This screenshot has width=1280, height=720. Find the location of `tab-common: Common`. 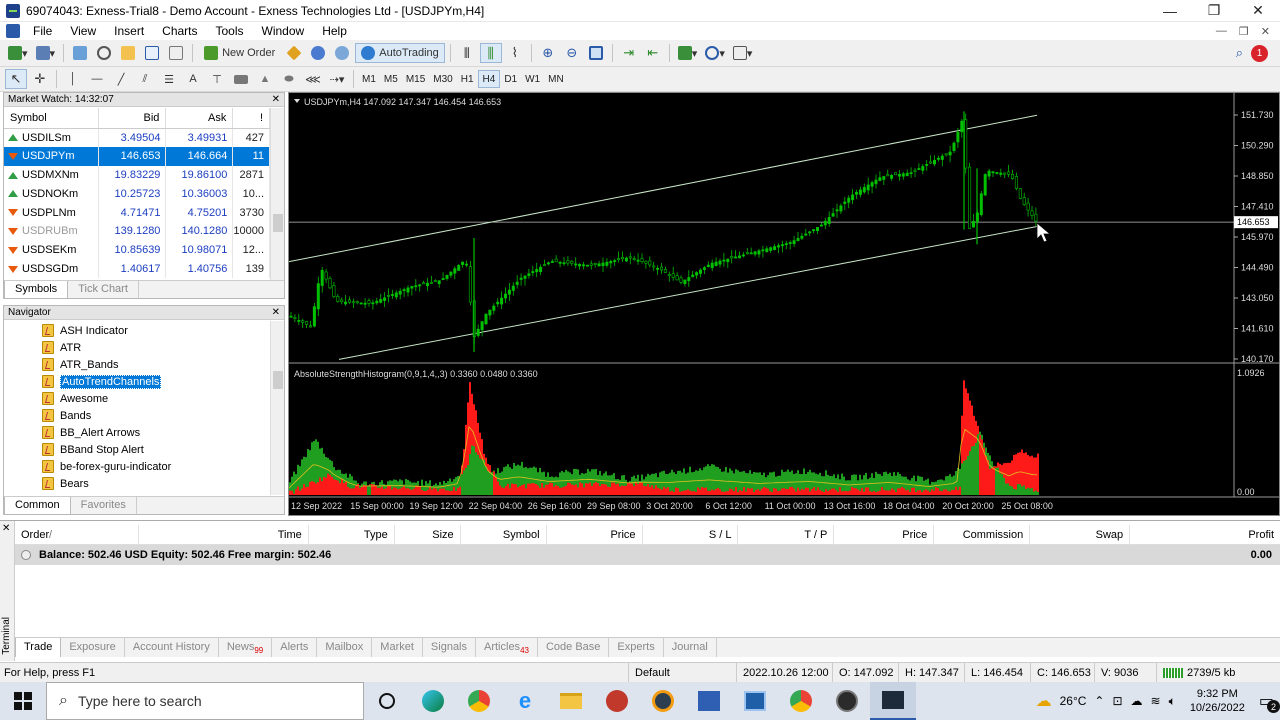

tab-common: Common is located at coordinates (37, 505).